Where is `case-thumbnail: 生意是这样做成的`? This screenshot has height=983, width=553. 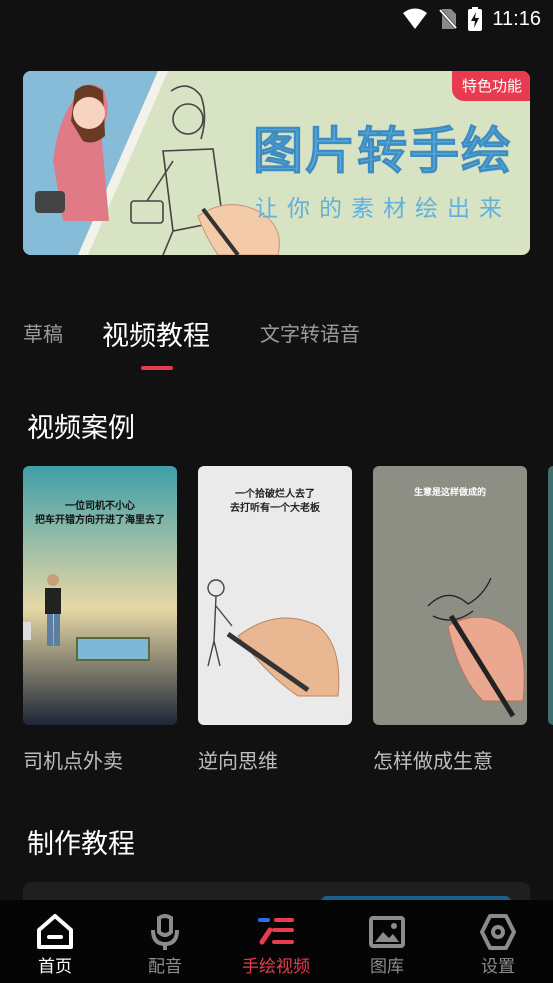 case-thumbnail: 生意是这样做成的 is located at coordinates (450, 595).